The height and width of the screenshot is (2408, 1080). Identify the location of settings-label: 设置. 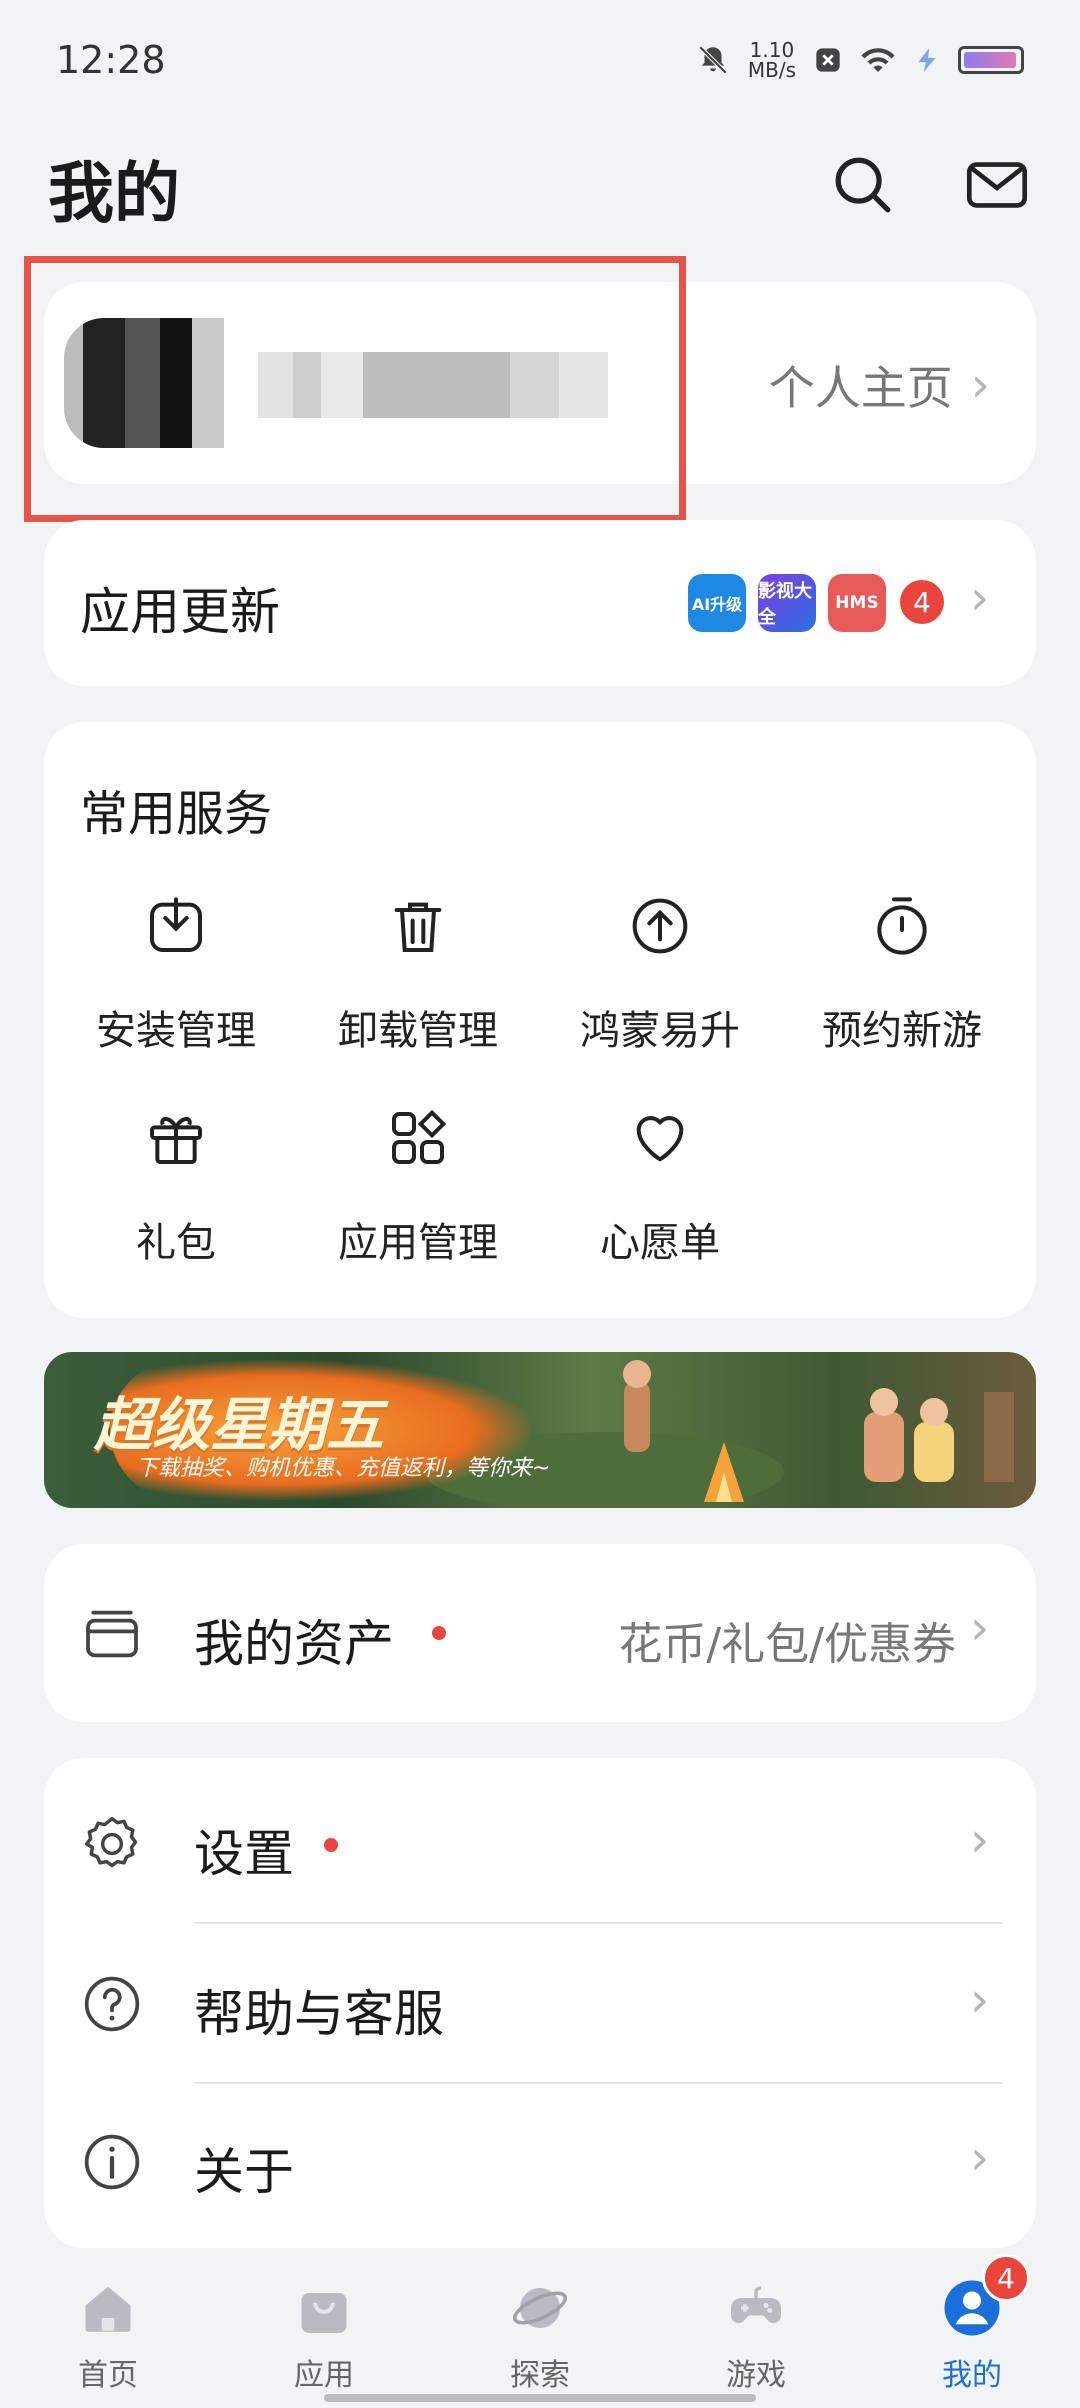
(244, 1854).